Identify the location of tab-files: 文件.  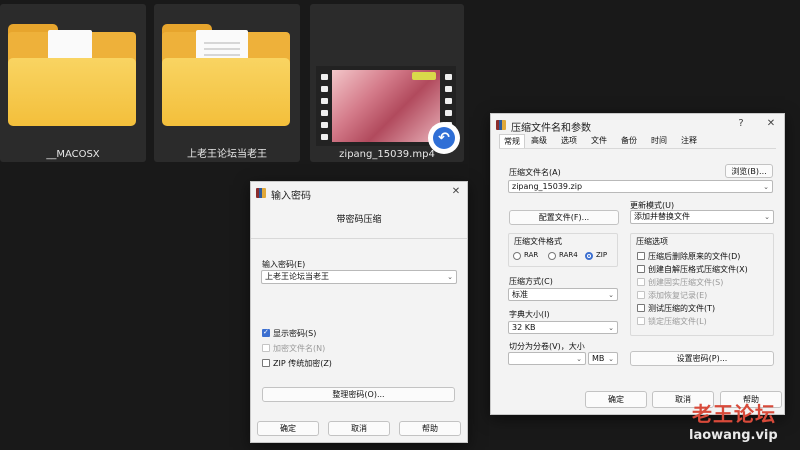
(599, 141).